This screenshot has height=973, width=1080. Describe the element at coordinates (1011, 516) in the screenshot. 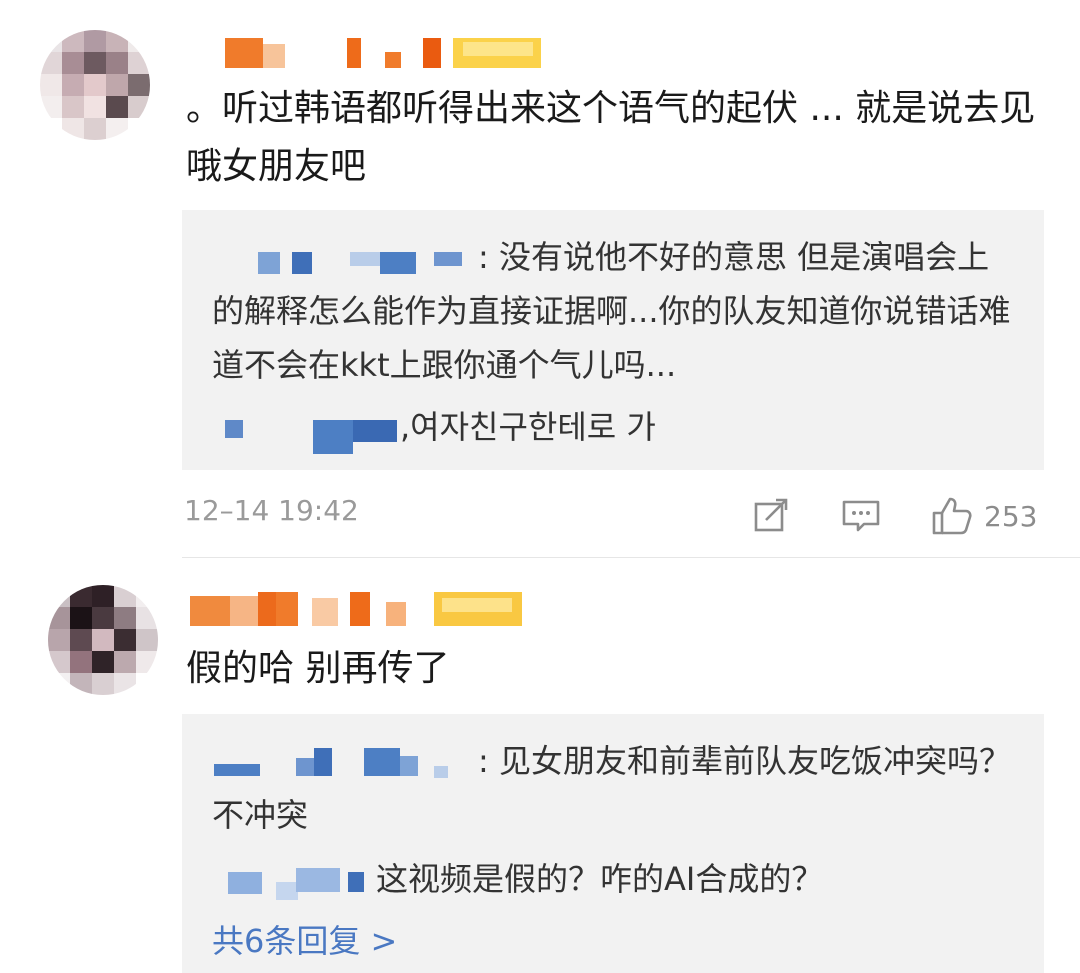

I see `like-count: 253` at that location.